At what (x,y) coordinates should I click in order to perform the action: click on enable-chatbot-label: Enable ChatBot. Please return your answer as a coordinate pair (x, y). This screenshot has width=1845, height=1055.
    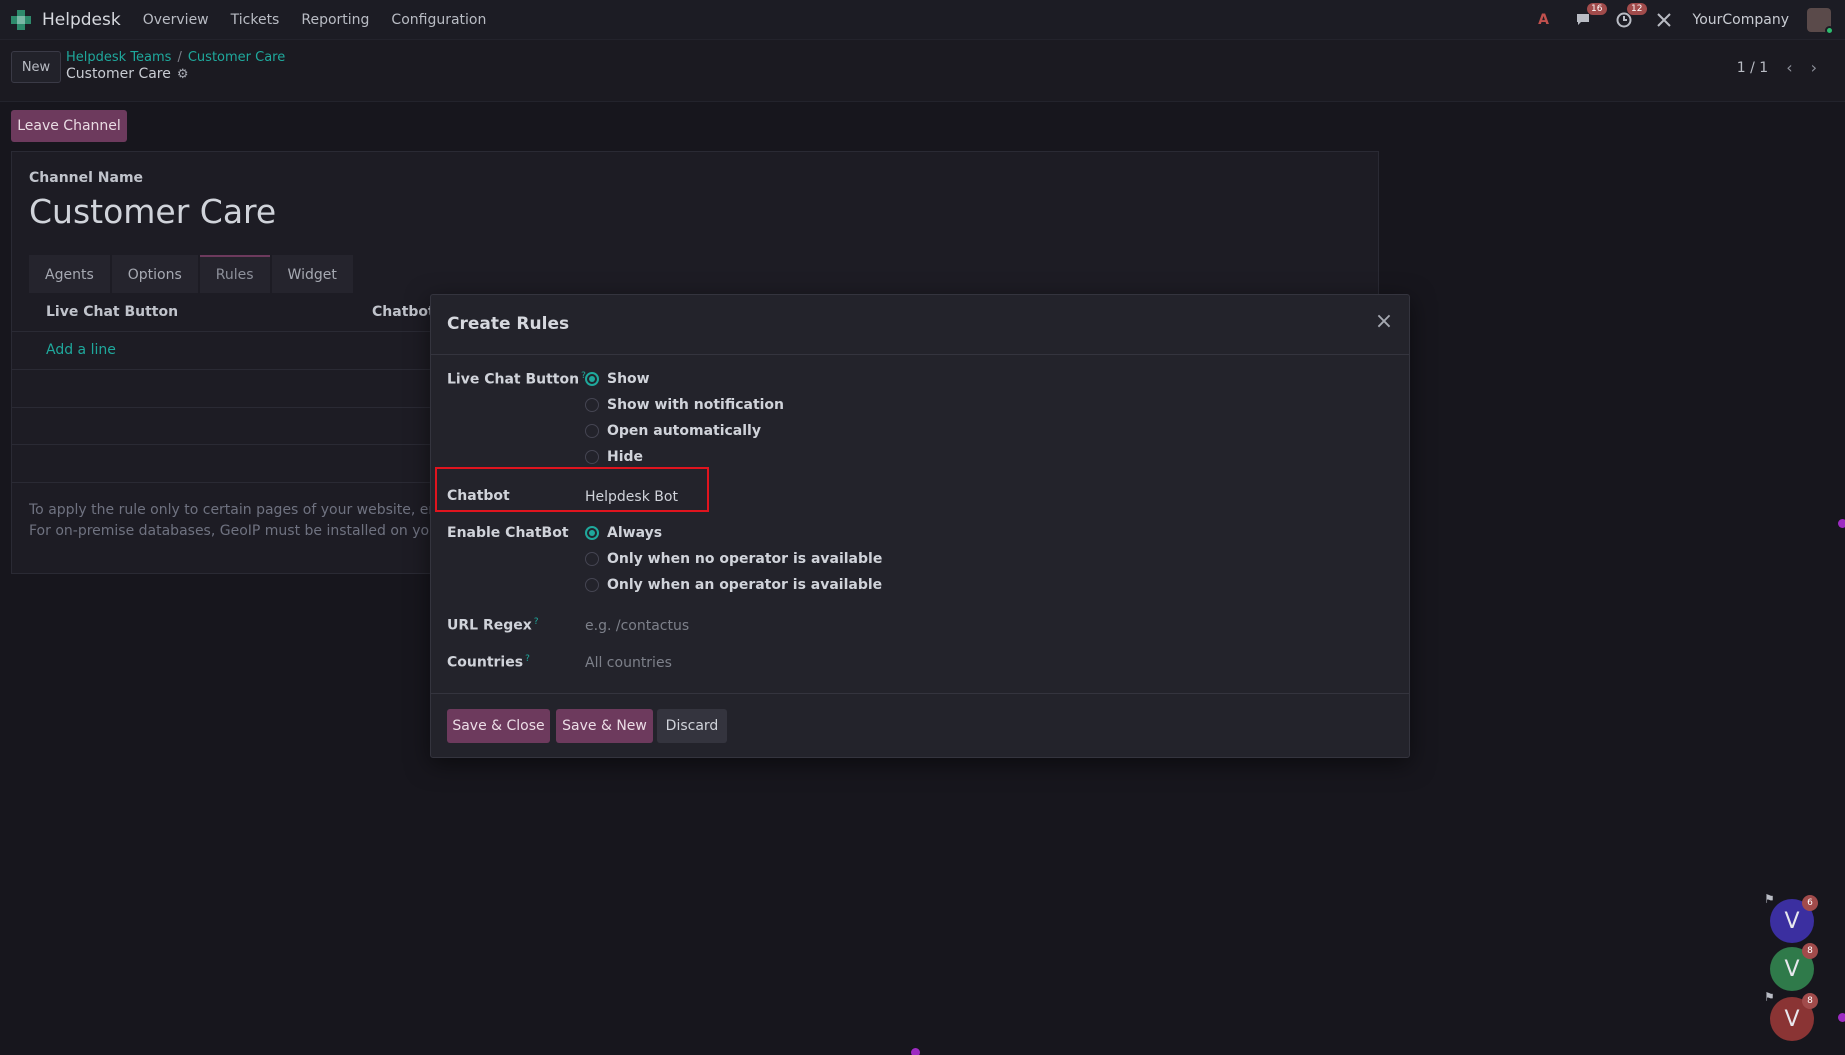
    Looking at the image, I should click on (508, 533).